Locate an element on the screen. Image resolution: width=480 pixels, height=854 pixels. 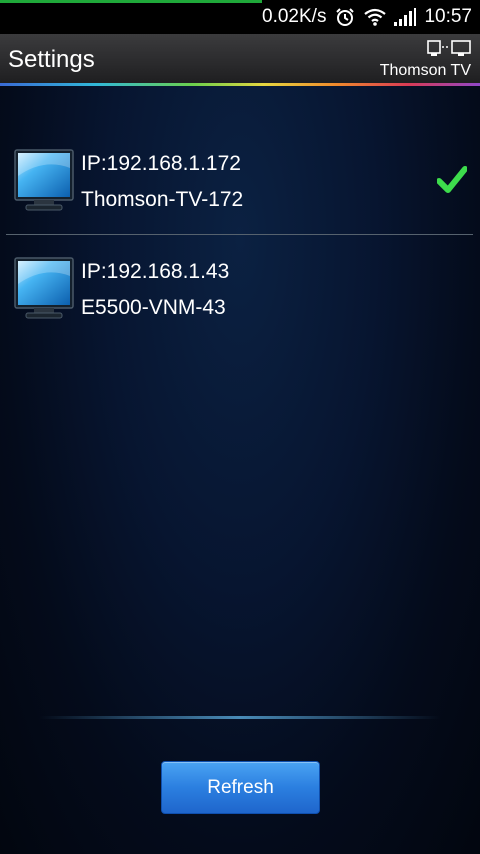
tv-switch-icon is located at coordinates (449, 51).